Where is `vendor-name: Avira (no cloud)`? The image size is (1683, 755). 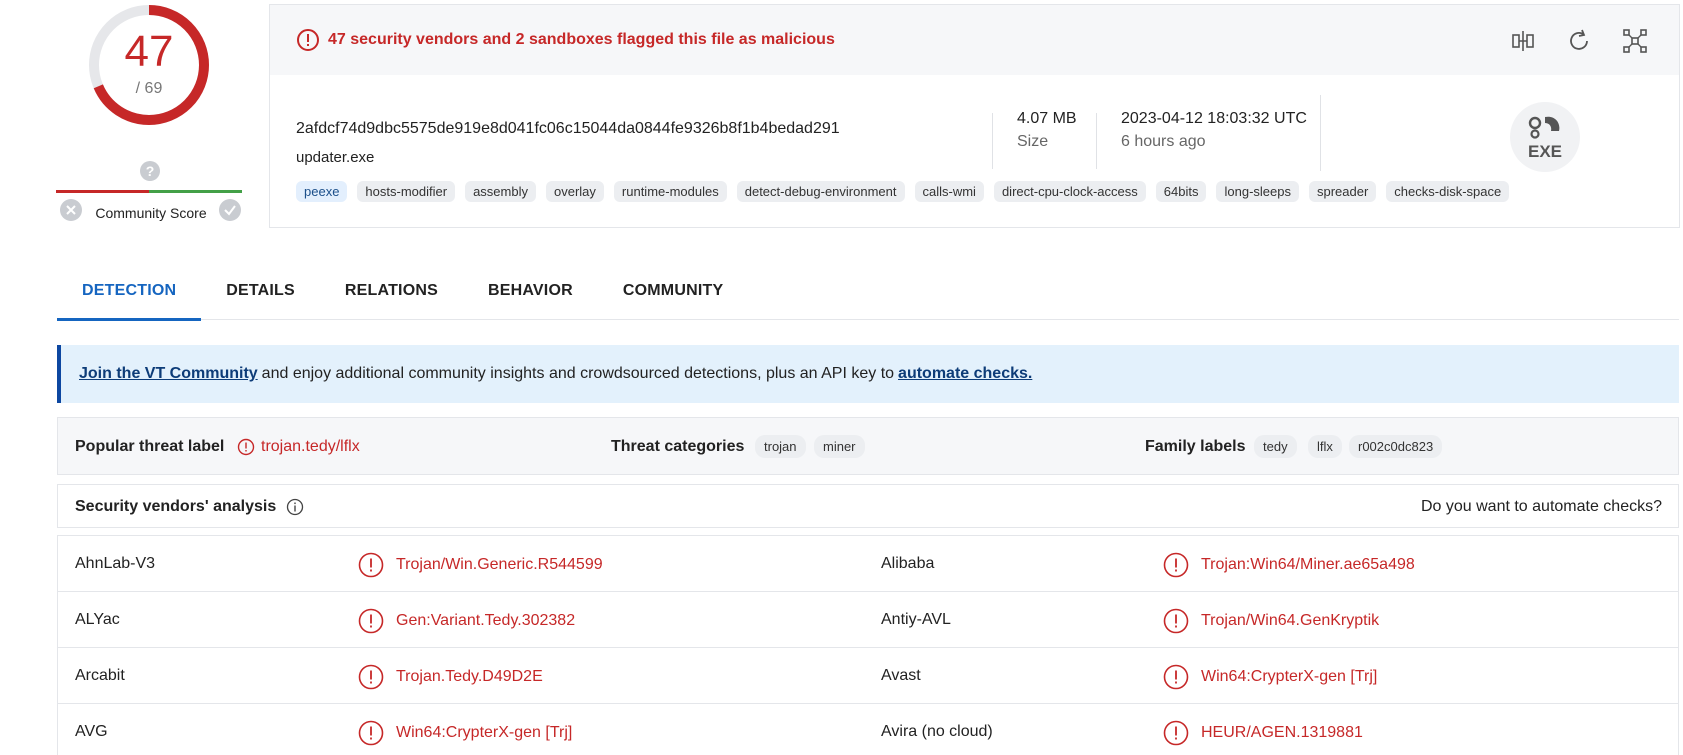
vendor-name: Avira (no cloud) is located at coordinates (937, 731).